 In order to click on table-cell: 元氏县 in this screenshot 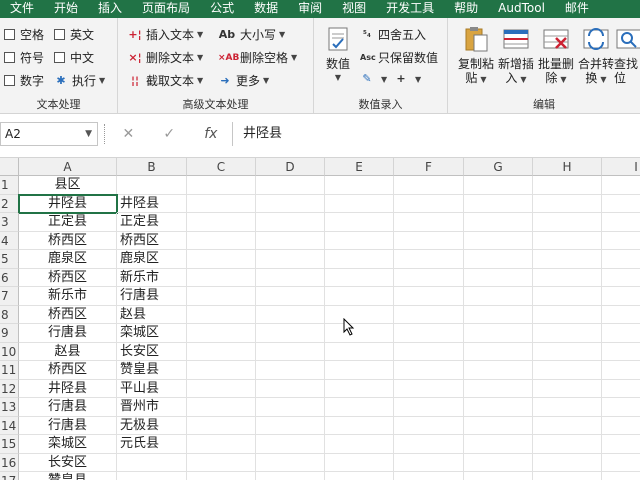, I will do `click(152, 444)`.